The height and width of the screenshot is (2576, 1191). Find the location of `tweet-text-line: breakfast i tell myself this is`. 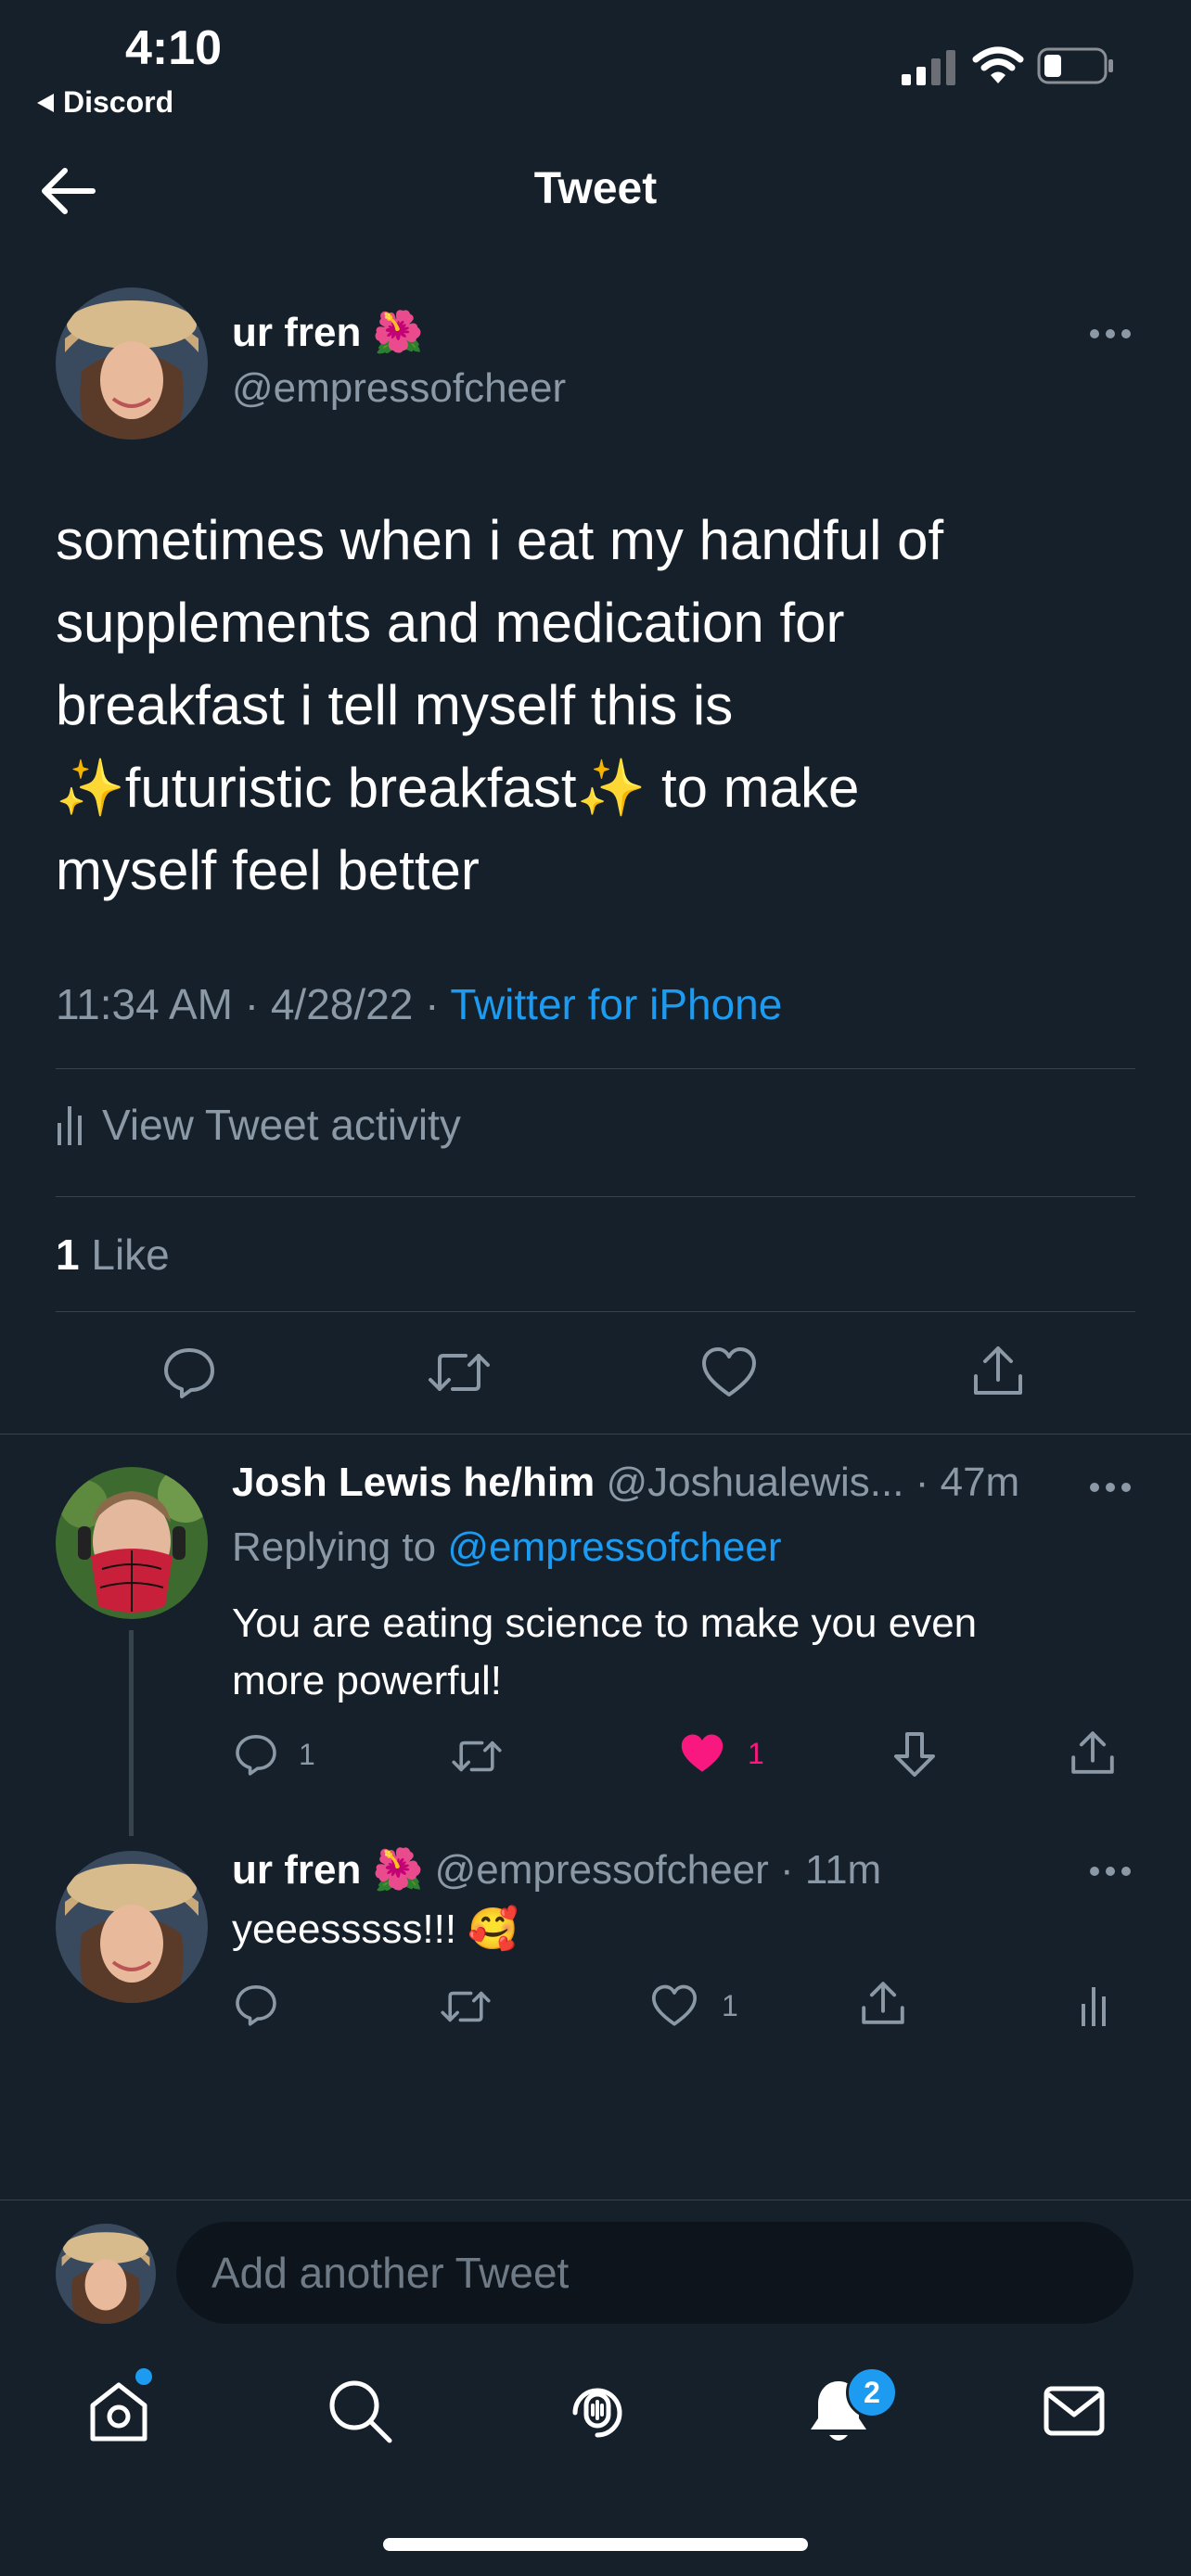

tweet-text-line: breakfast i tell myself this is is located at coordinates (395, 705).